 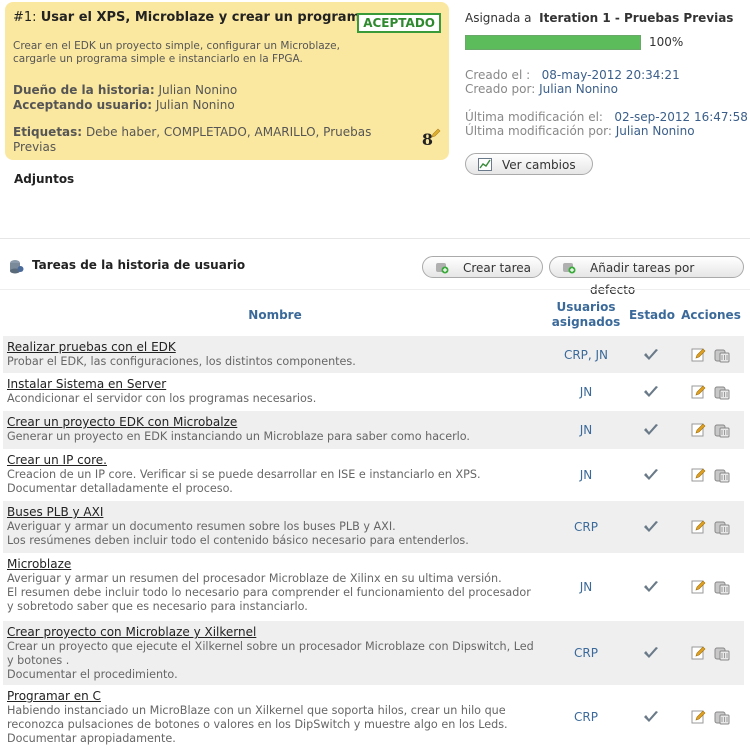 What do you see at coordinates (17, 267) in the screenshot?
I see `tasks-icon` at bounding box center [17, 267].